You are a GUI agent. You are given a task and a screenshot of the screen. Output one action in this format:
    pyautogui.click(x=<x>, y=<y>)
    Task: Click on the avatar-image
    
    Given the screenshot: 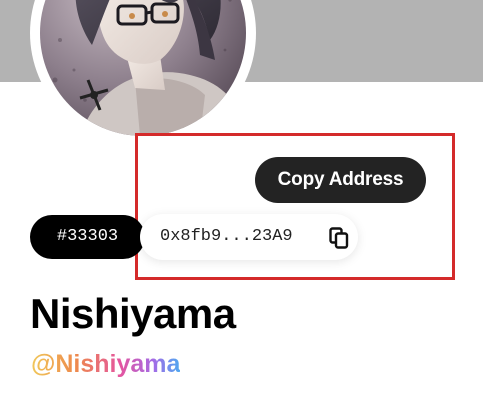 What is the action you would take?
    pyautogui.click(x=143, y=68)
    